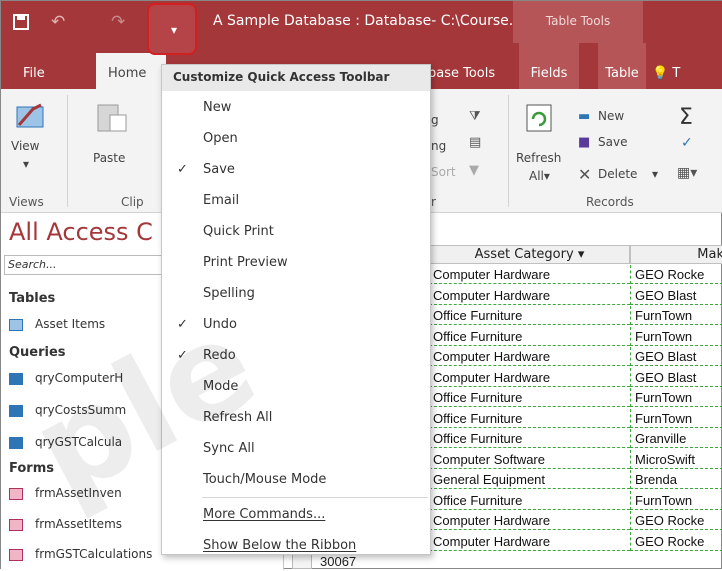 This screenshot has height=571, width=722. Describe the element at coordinates (65, 493) in the screenshot. I see `nav-item-form: frmAssetInven` at that location.